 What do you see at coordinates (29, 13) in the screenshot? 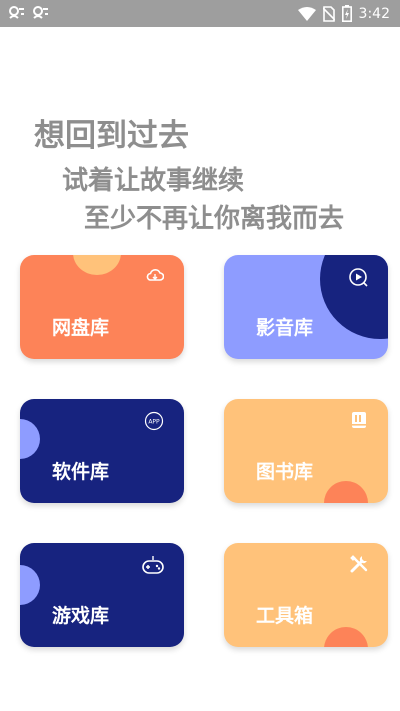
I see `status-left` at bounding box center [29, 13].